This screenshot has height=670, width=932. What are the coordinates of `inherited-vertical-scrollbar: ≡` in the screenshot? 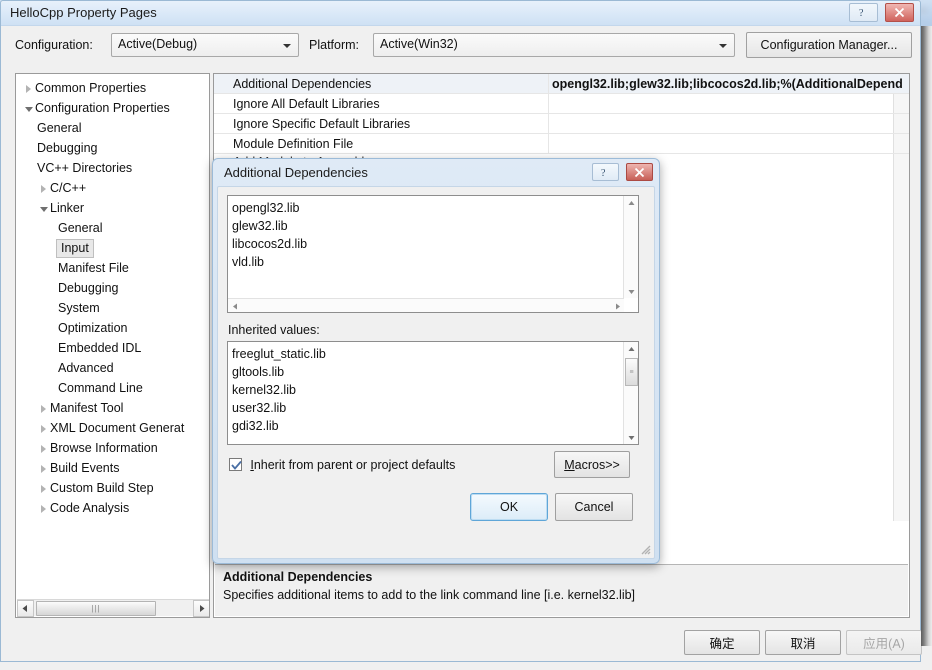 It's located at (630, 393).